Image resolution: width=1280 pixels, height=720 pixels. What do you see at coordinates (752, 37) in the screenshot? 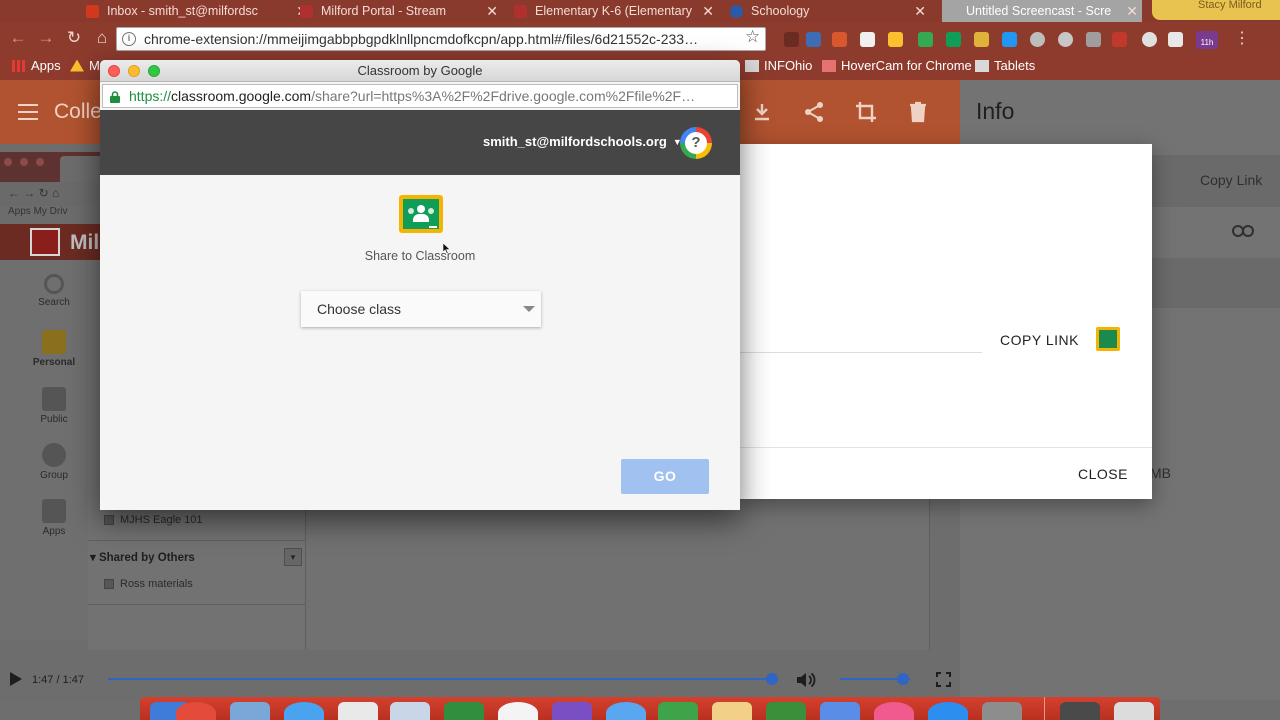
I see `bookmark-star-icon: ☆` at bounding box center [752, 37].